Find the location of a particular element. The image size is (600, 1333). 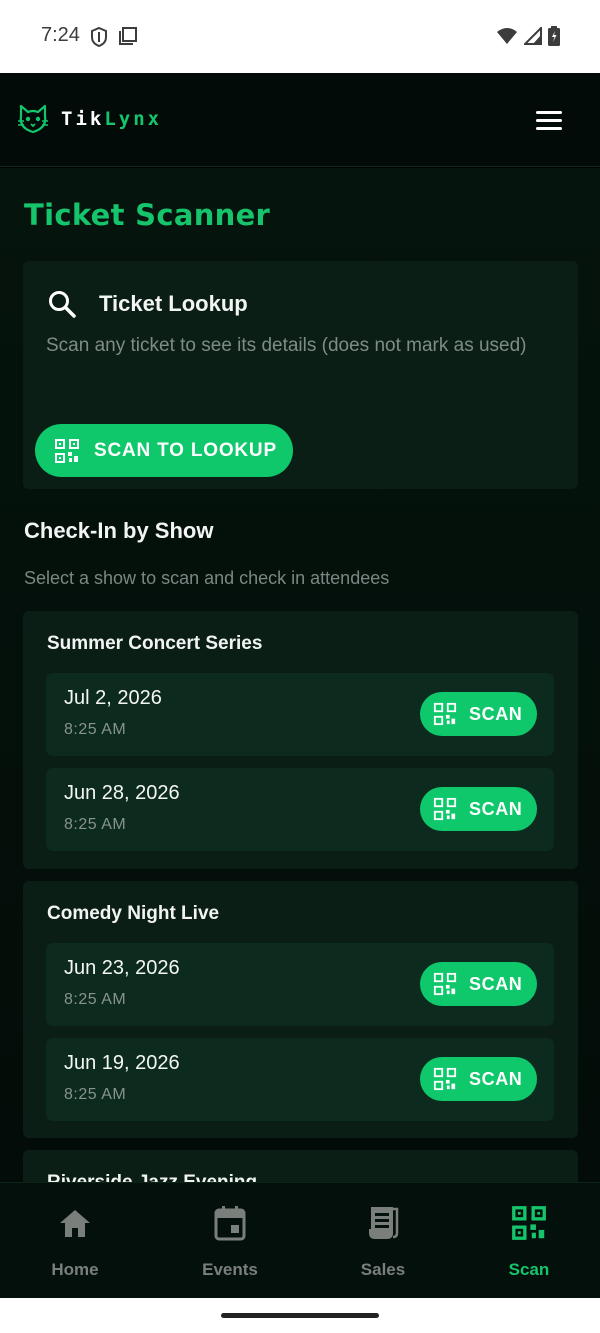

show-card: Riverside Jazz Evening is located at coordinates (300, 1166).